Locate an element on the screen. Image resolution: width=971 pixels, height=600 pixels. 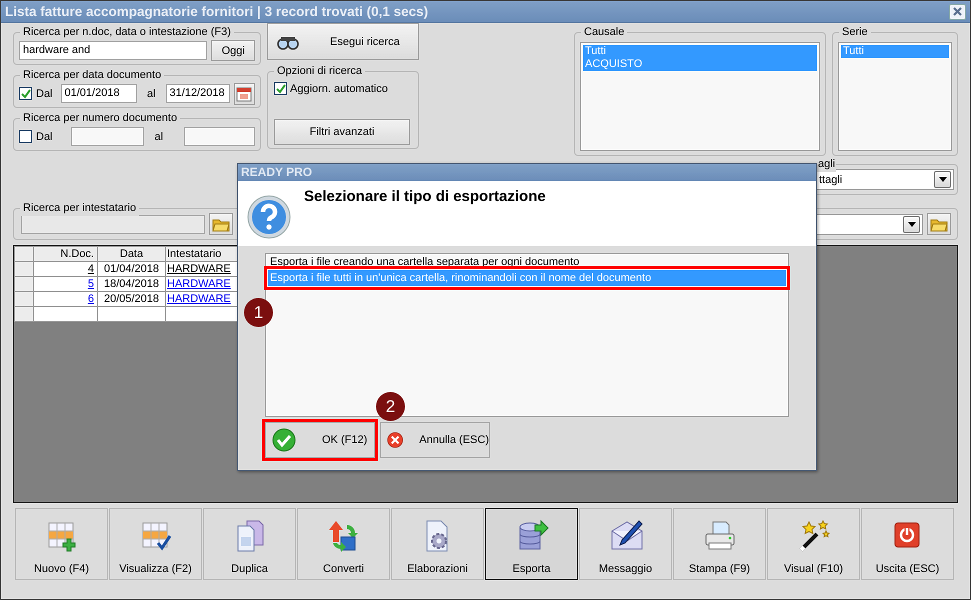
checkbox-label: Aggiorn. automatico is located at coordinates (339, 88).